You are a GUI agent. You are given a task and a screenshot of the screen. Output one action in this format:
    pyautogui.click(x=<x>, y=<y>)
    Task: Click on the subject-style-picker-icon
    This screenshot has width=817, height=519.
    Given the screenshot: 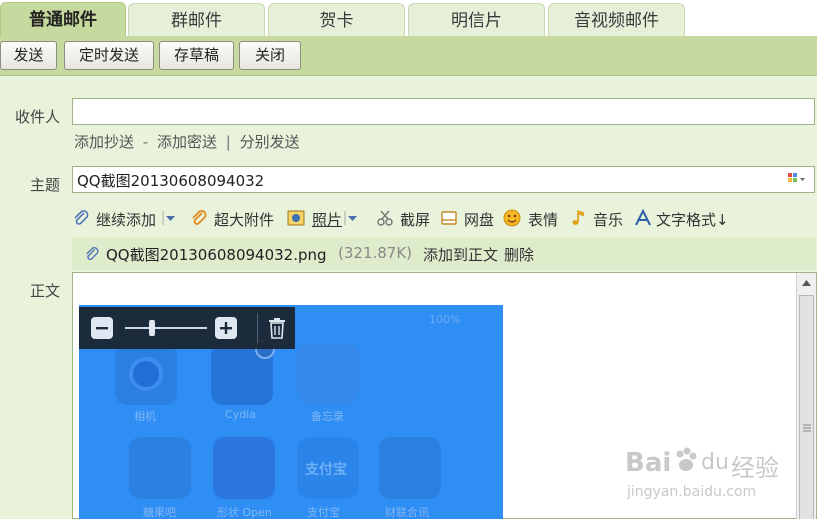 What is the action you would take?
    pyautogui.click(x=797, y=179)
    